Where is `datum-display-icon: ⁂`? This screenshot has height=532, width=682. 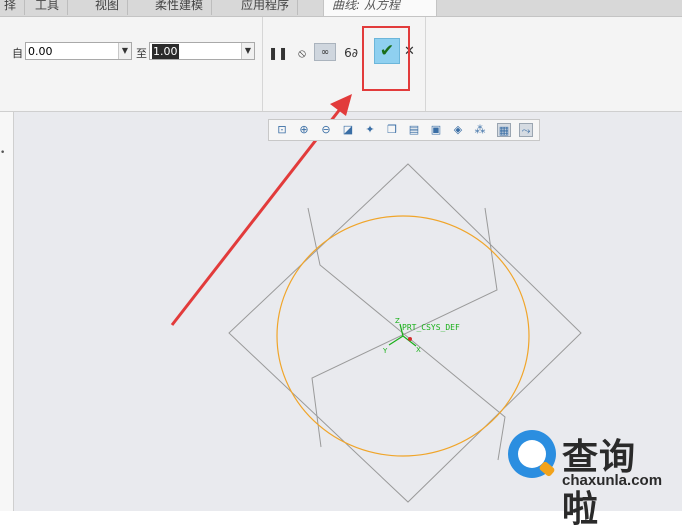 datum-display-icon: ⁂ is located at coordinates (480, 130).